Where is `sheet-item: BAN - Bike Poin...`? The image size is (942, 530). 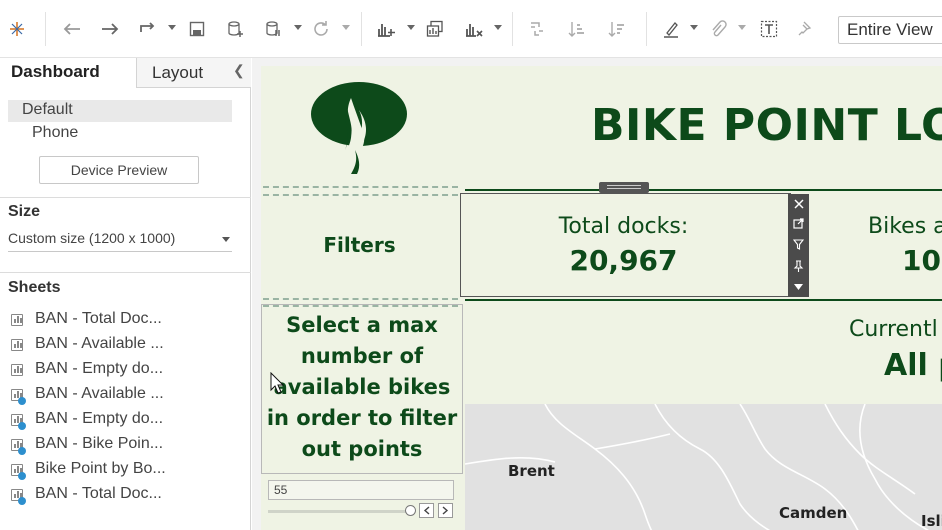 sheet-item: BAN - Bike Poin... is located at coordinates (125, 445).